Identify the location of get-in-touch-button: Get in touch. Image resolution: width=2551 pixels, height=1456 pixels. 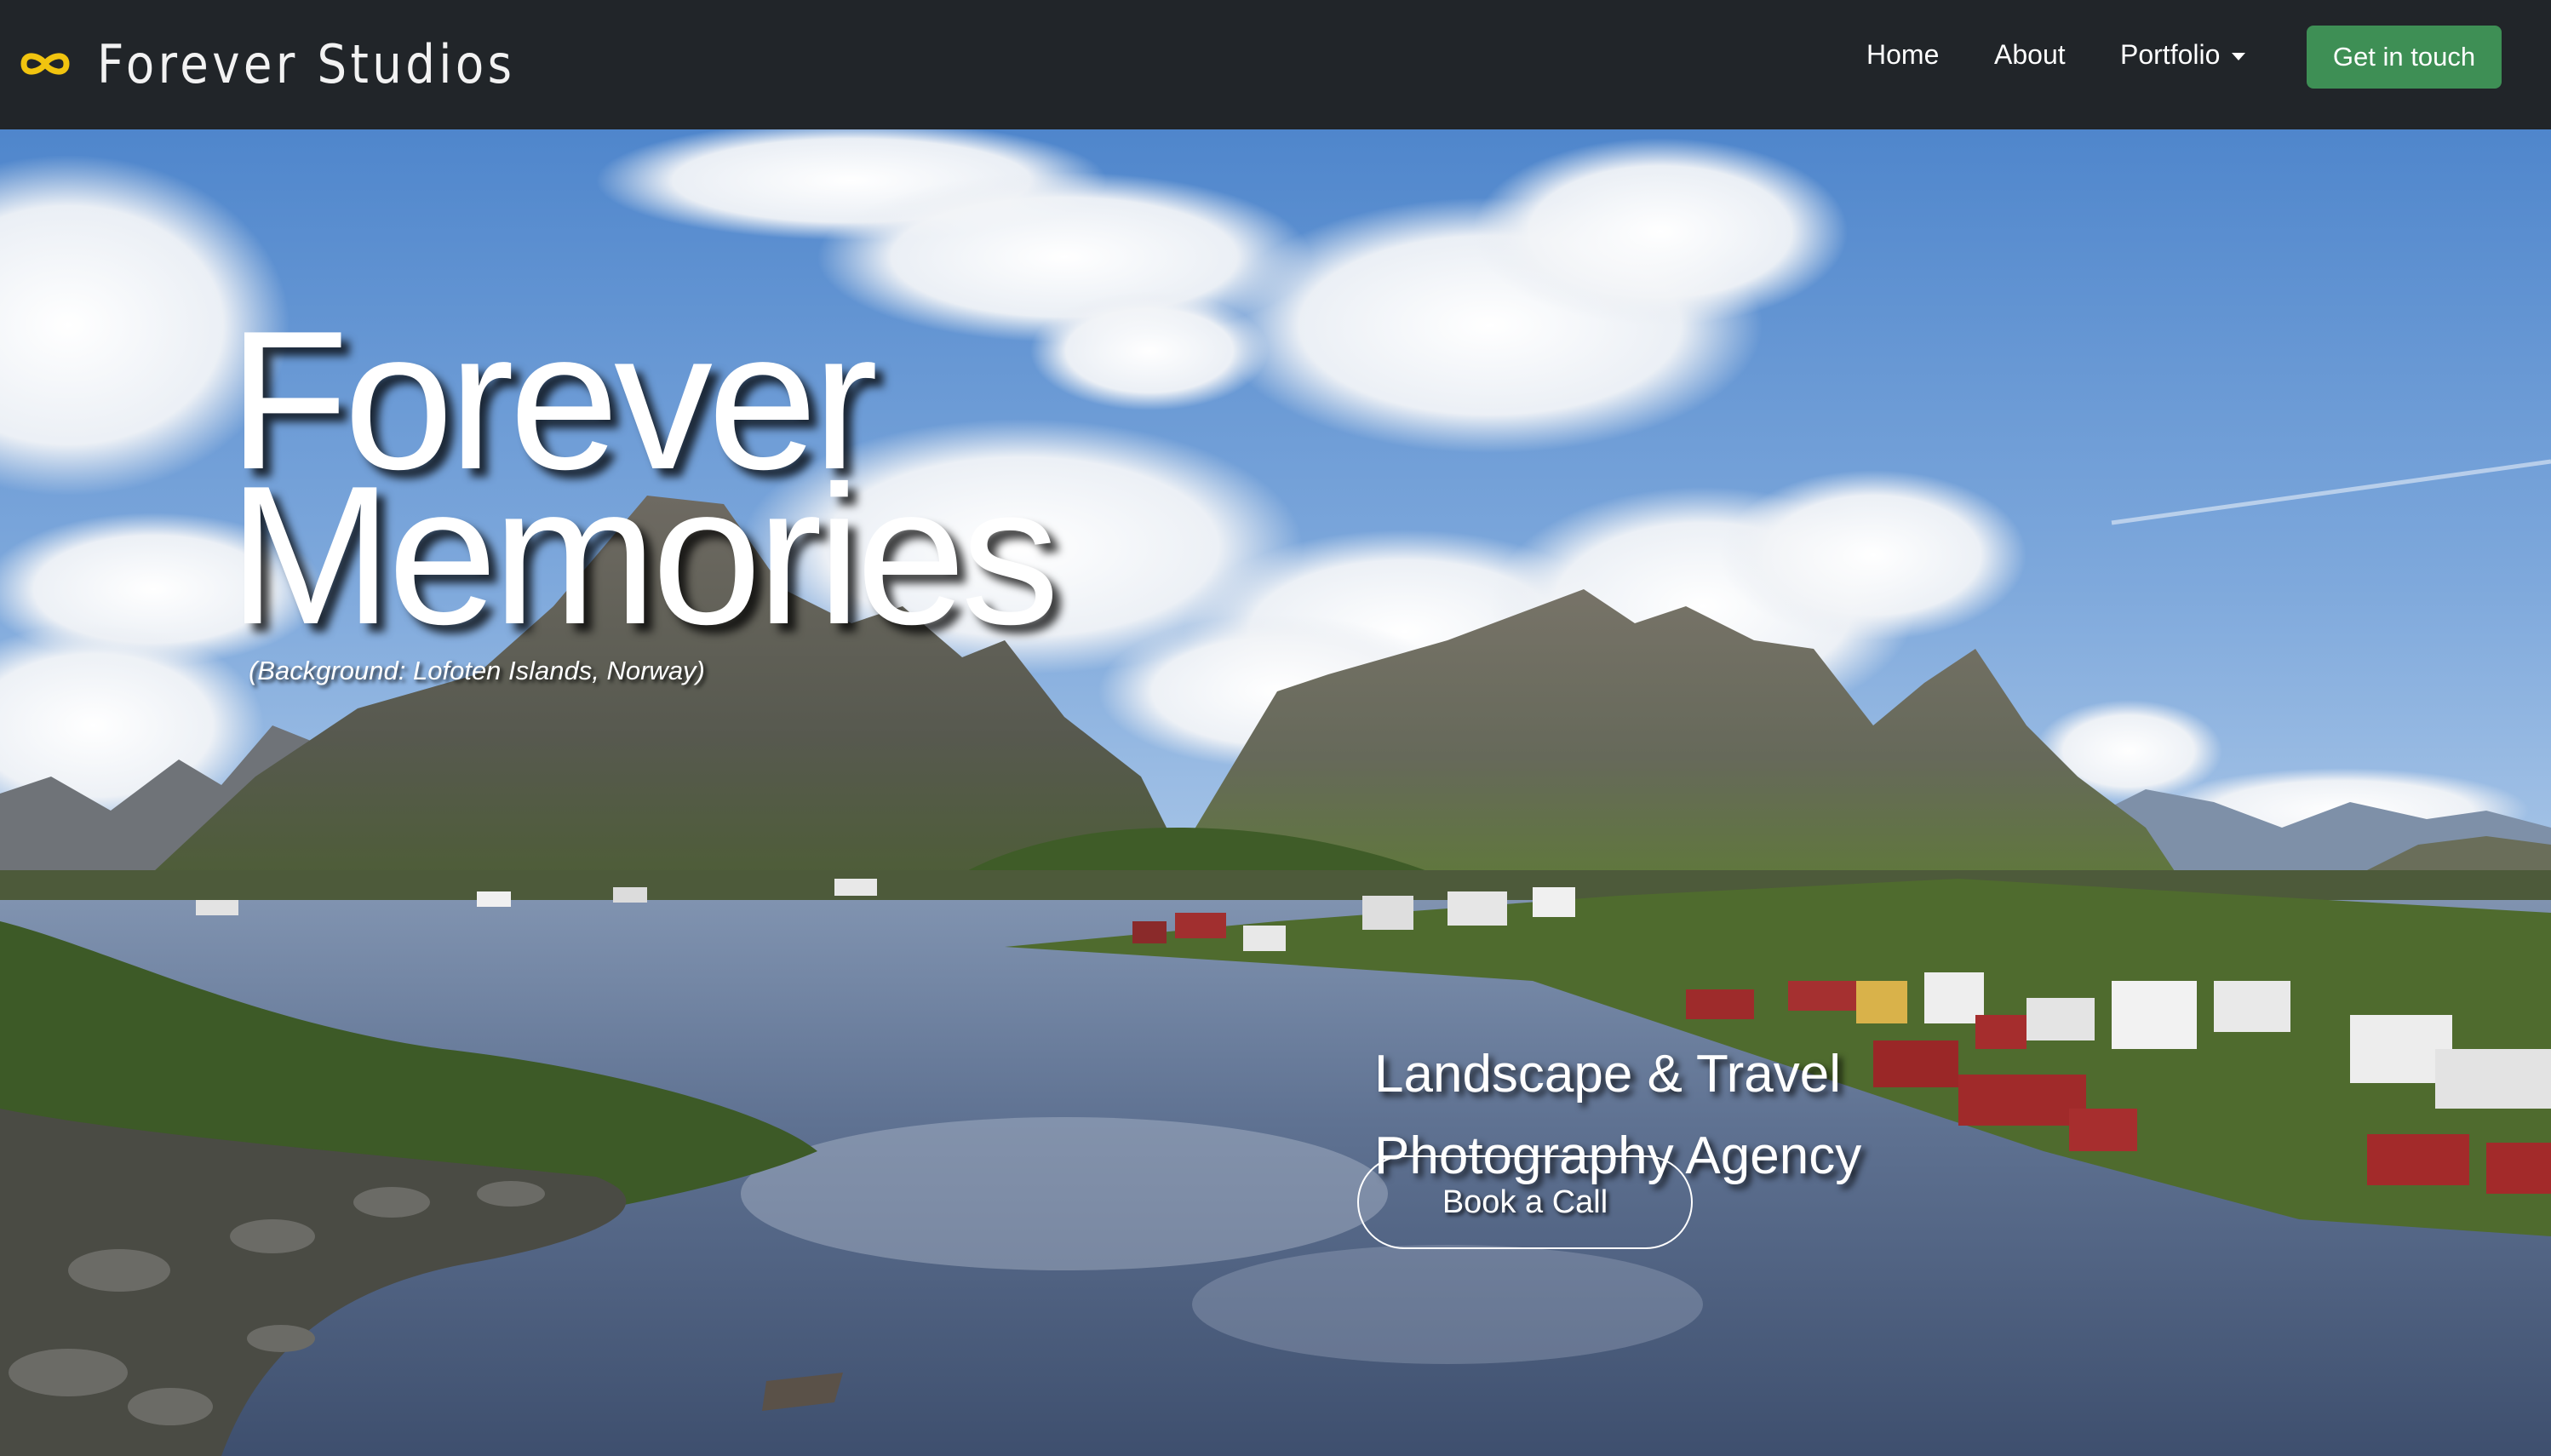
(2404, 58).